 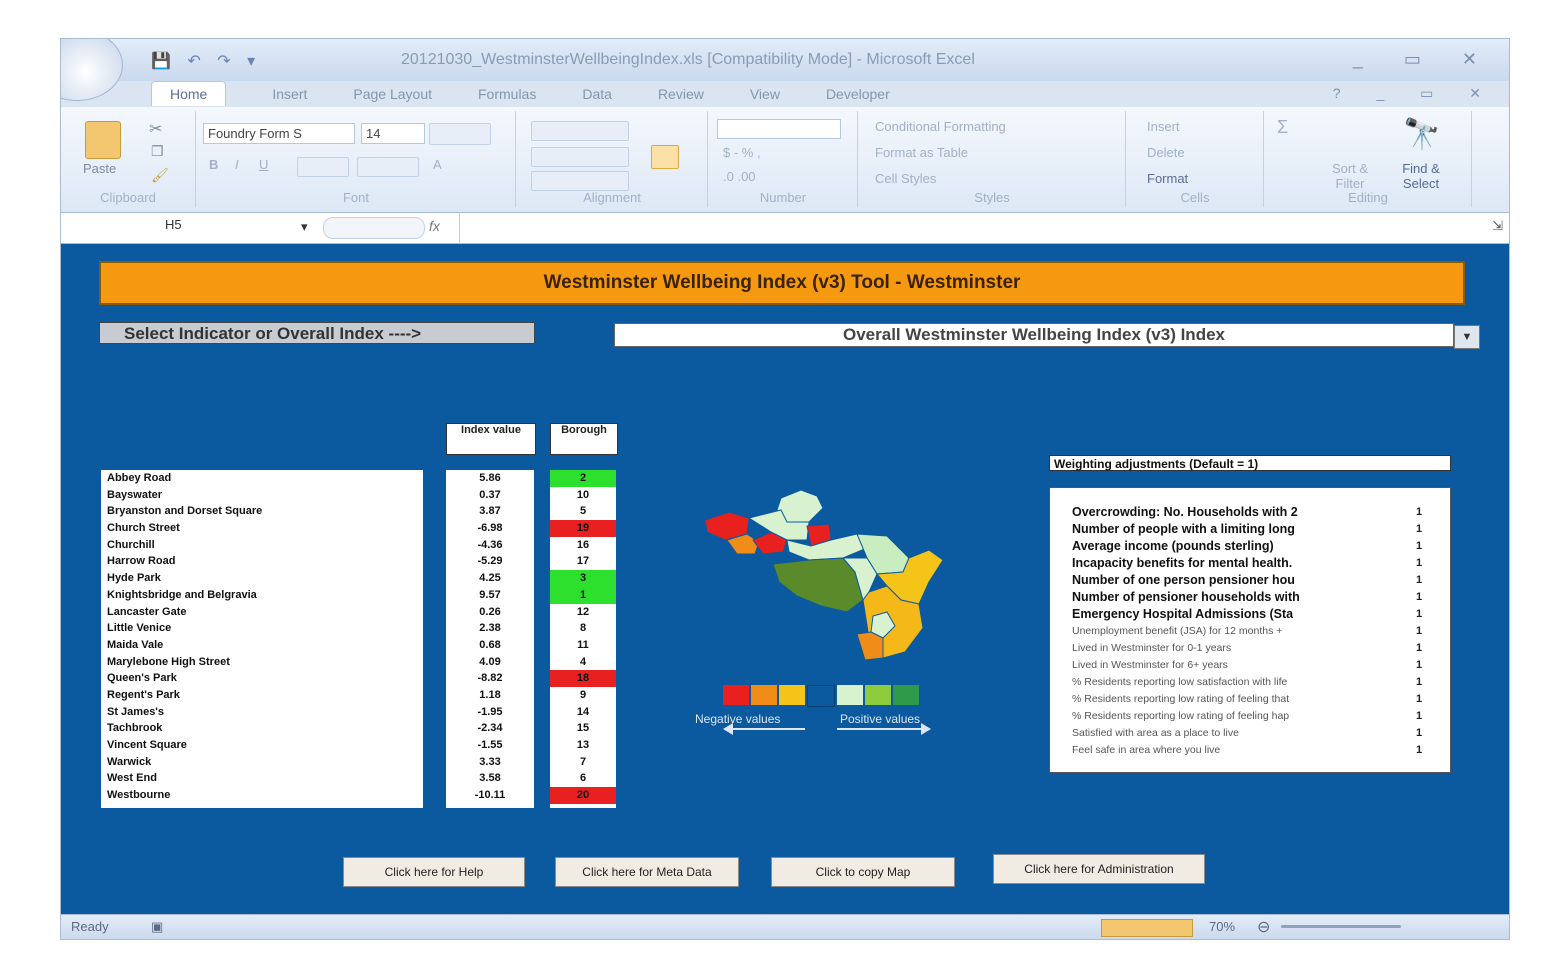 What do you see at coordinates (490, 678) in the screenshot?
I see `ward-index-value: -8.82` at bounding box center [490, 678].